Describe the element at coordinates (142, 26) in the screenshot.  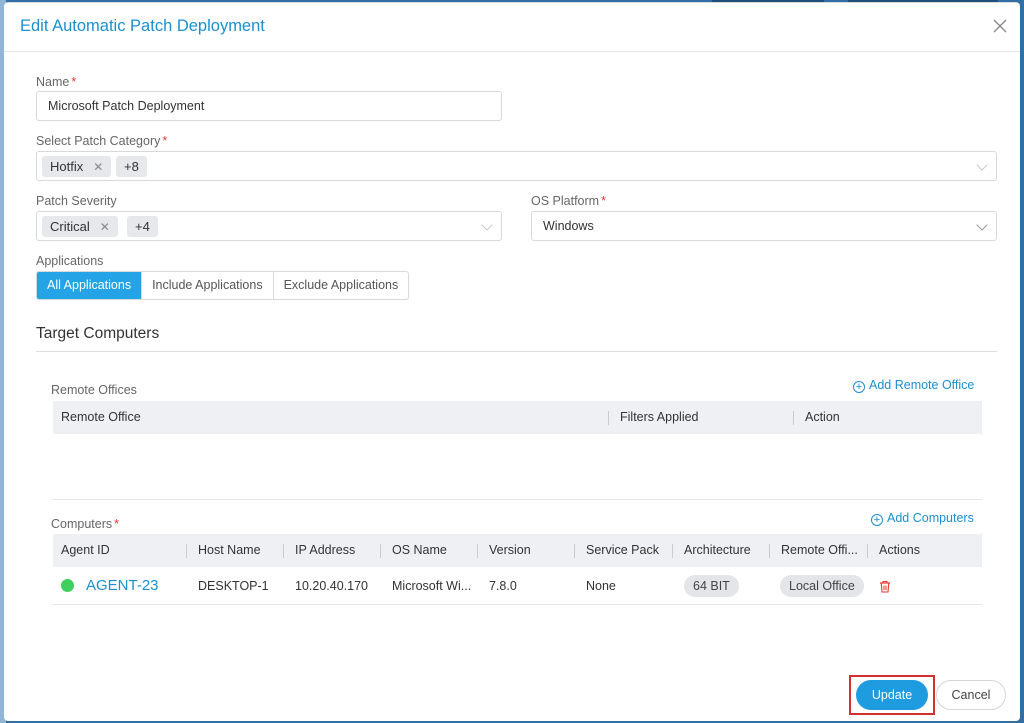
I see `dialog-title: Edit Automatic Patch Deployment` at that location.